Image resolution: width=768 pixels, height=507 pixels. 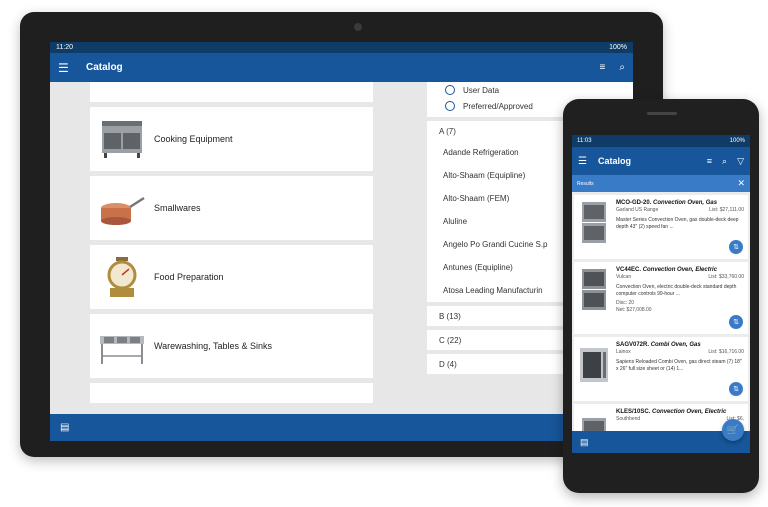 What do you see at coordinates (122, 277) in the screenshot?
I see `food-scale-icon` at bounding box center [122, 277].